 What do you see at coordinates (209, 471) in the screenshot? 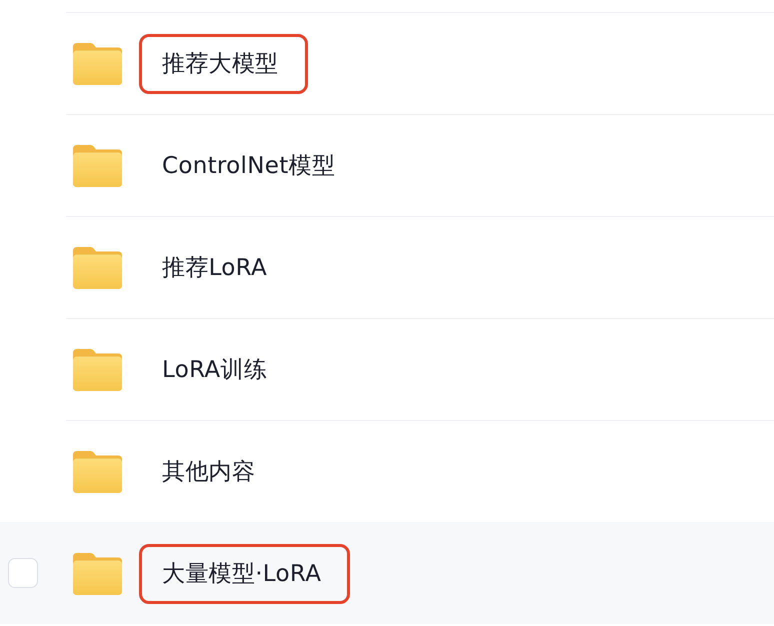
I see `folder-name: 其他内容` at bounding box center [209, 471].